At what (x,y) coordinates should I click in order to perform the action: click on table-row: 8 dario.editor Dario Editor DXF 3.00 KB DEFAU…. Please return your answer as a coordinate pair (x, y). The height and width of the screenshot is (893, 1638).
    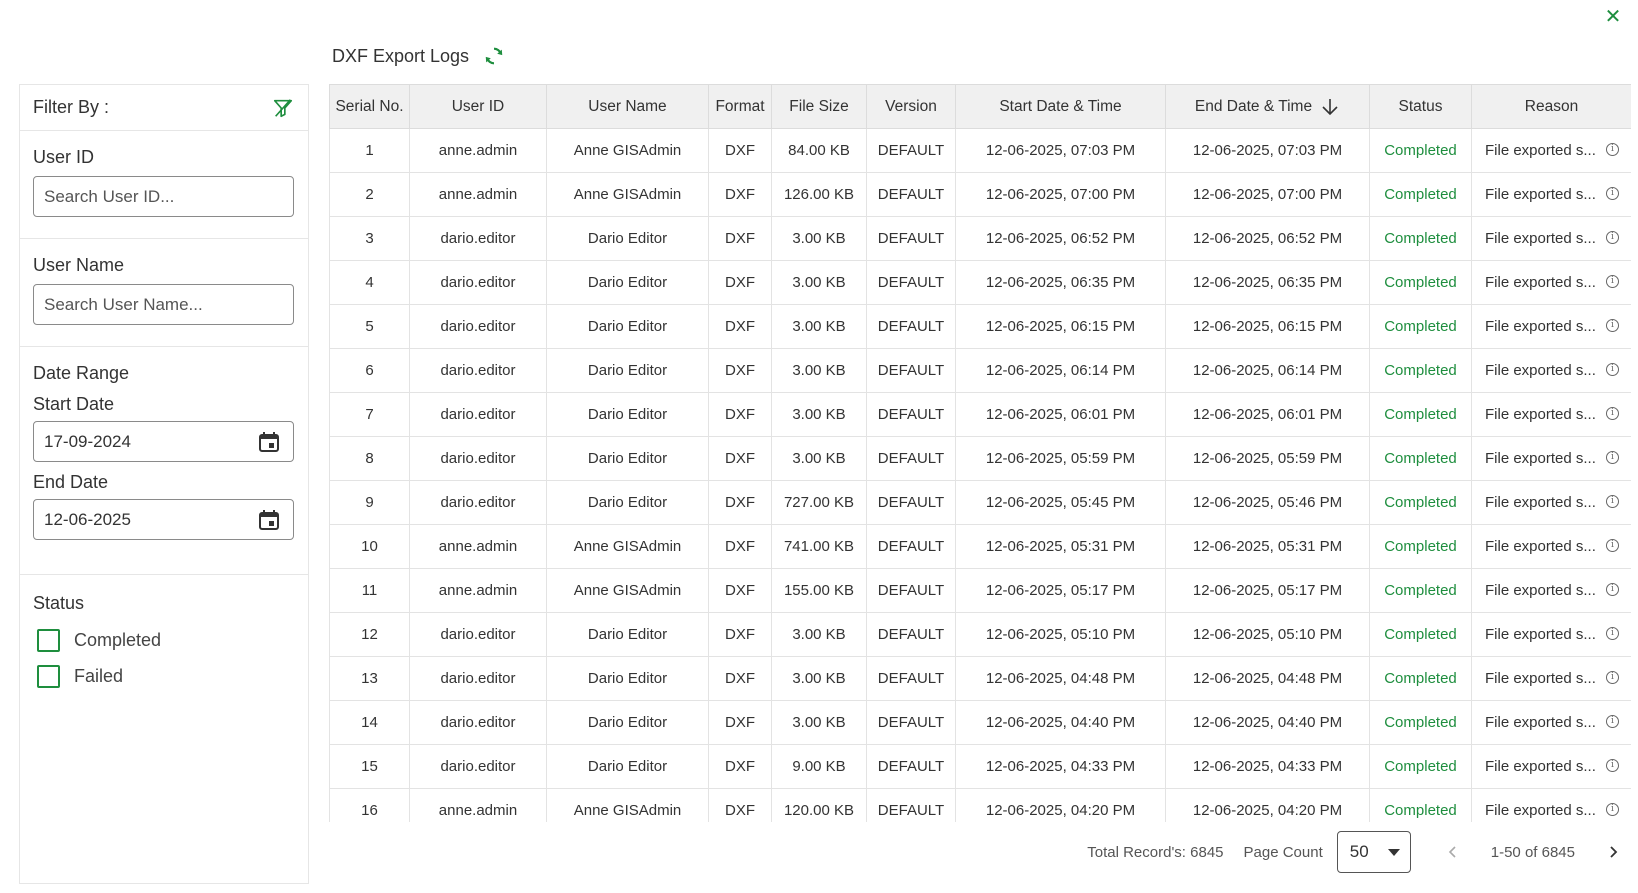
    Looking at the image, I should click on (980, 458).